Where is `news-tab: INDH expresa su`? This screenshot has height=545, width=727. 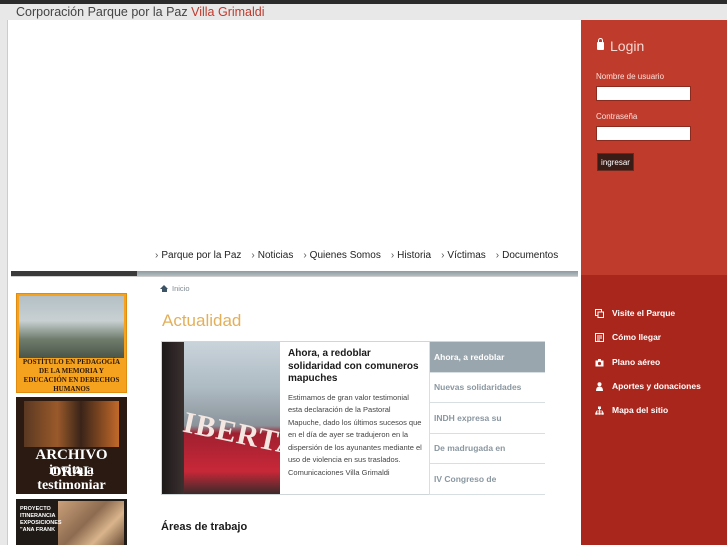 news-tab: INDH expresa su is located at coordinates (487, 418).